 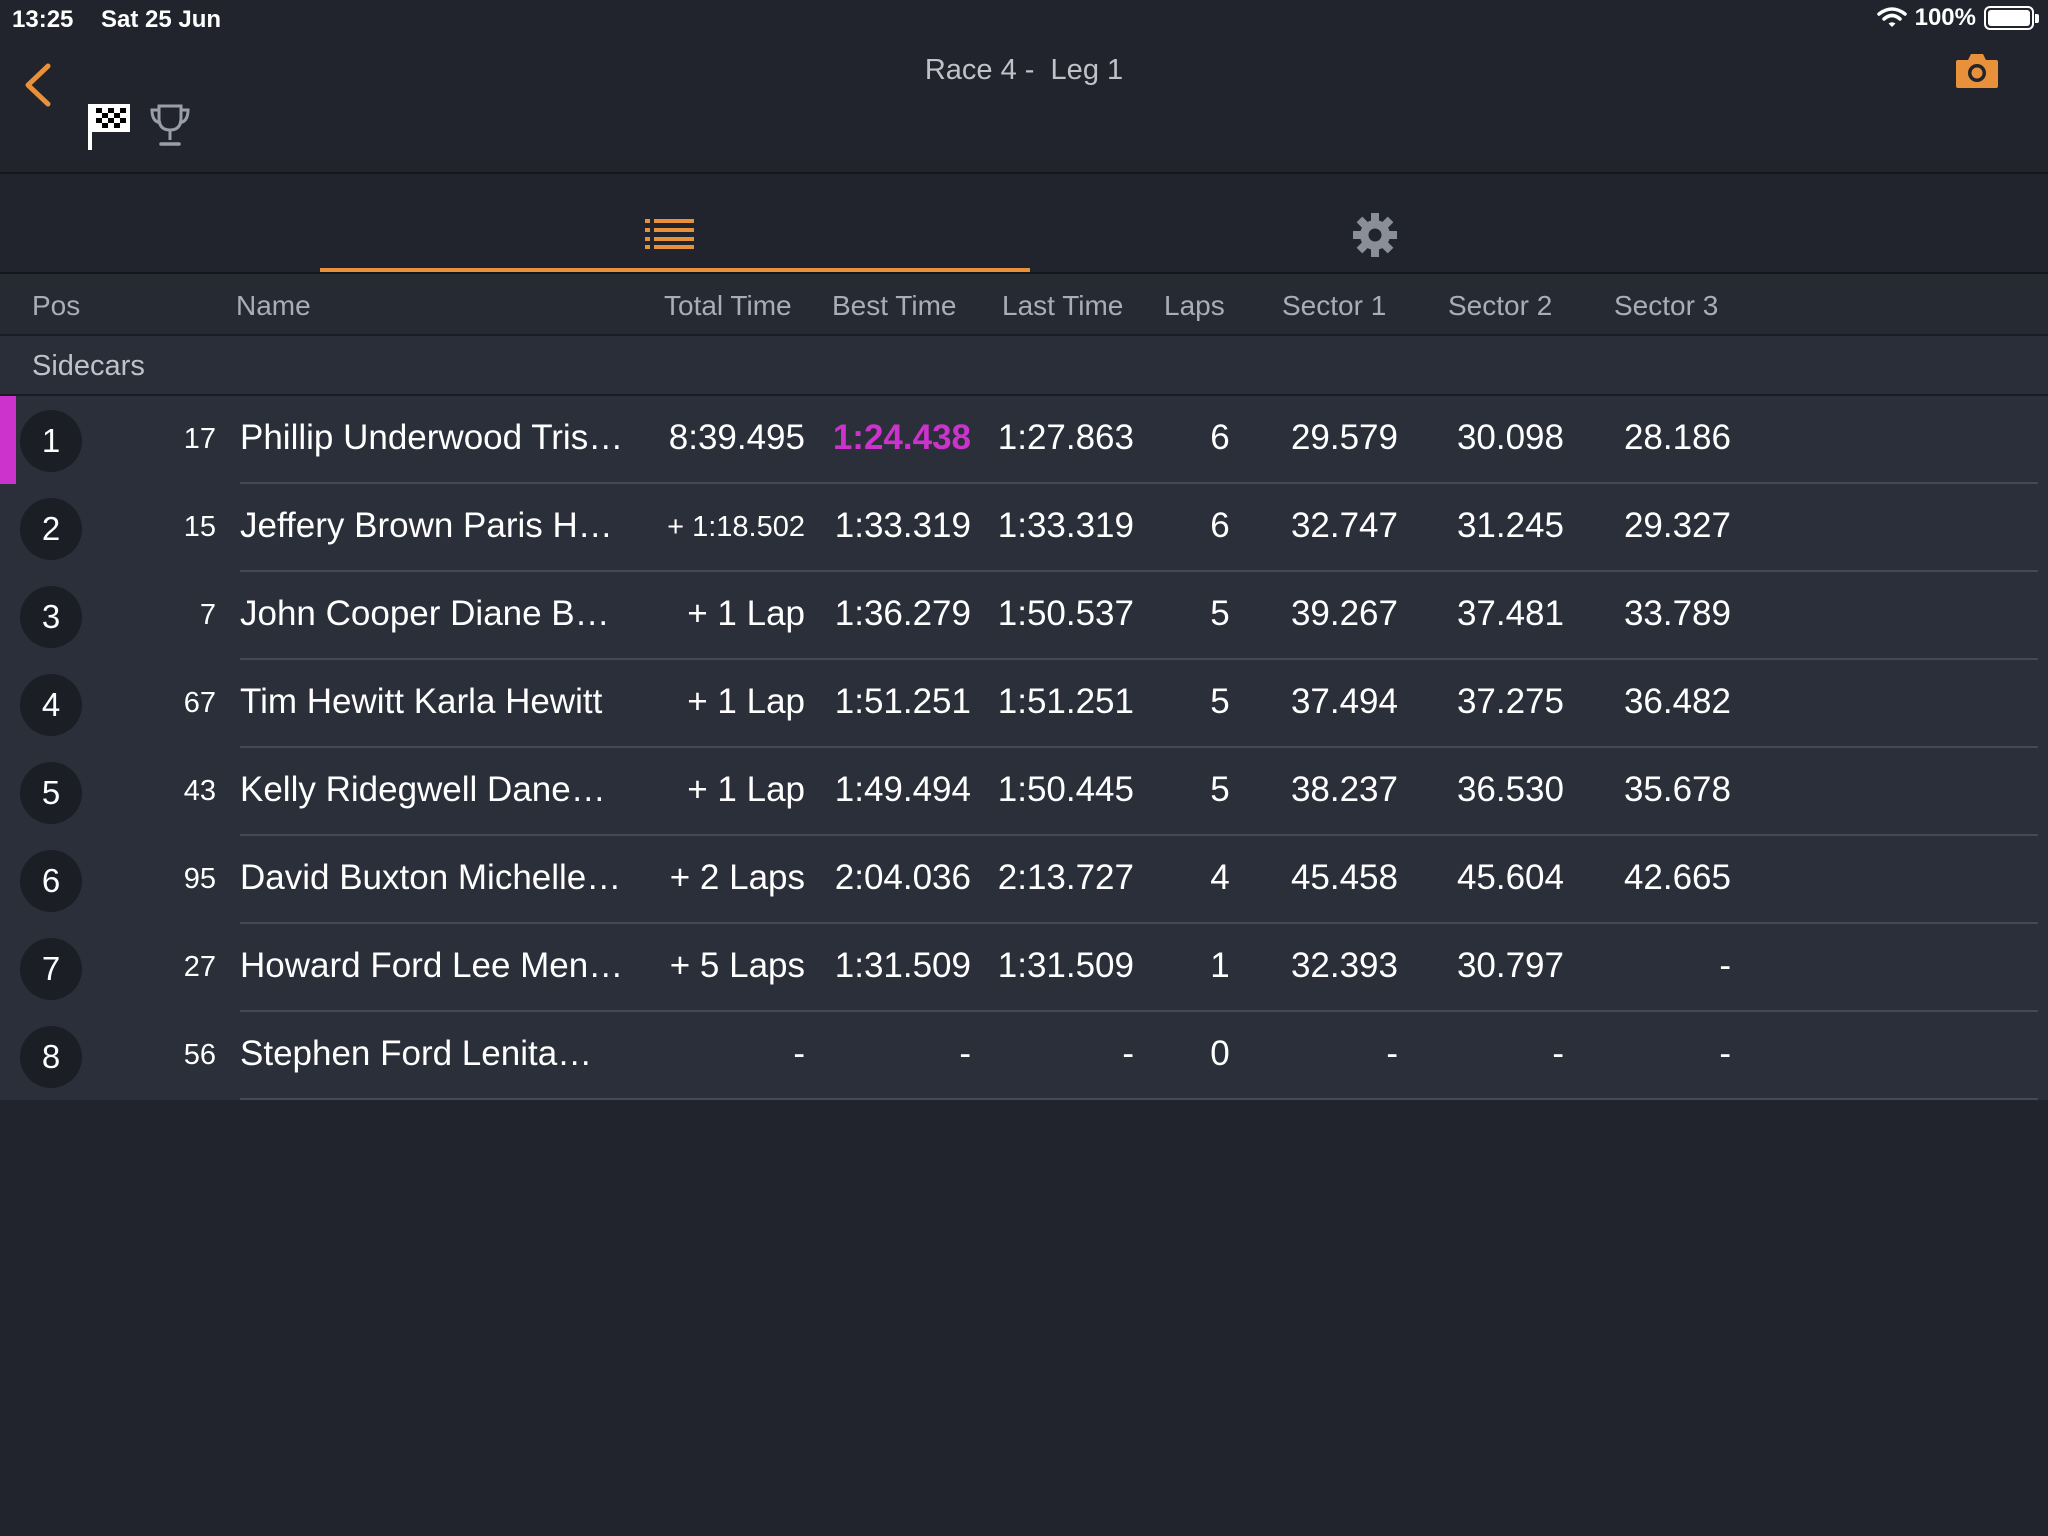 I want to click on sector-1: -, so click(x=1392, y=1053).